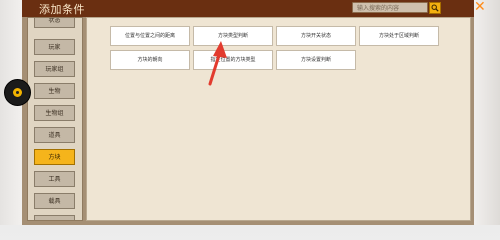 This screenshot has width=500, height=240. Describe the element at coordinates (54, 113) in the screenshot. I see `category-creature-group: 生物组` at that location.